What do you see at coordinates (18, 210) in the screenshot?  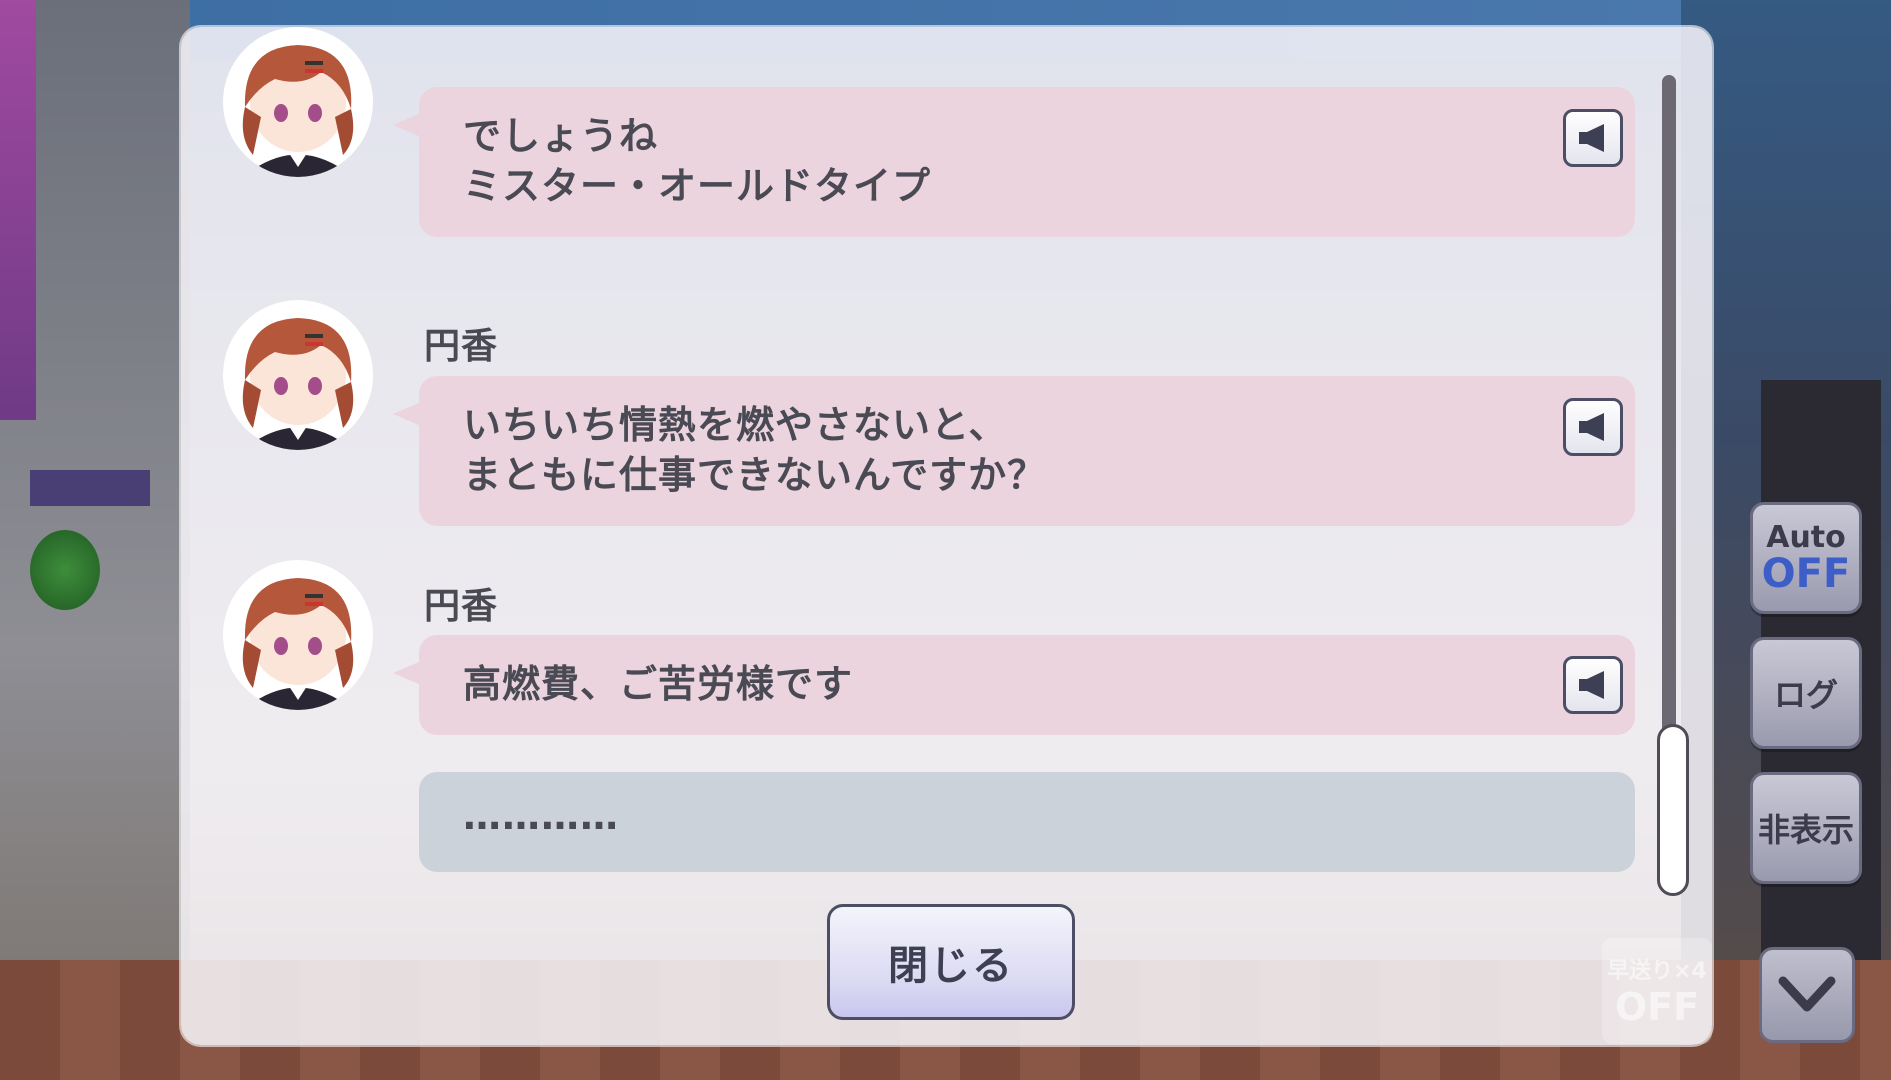 I see `neon-sign` at bounding box center [18, 210].